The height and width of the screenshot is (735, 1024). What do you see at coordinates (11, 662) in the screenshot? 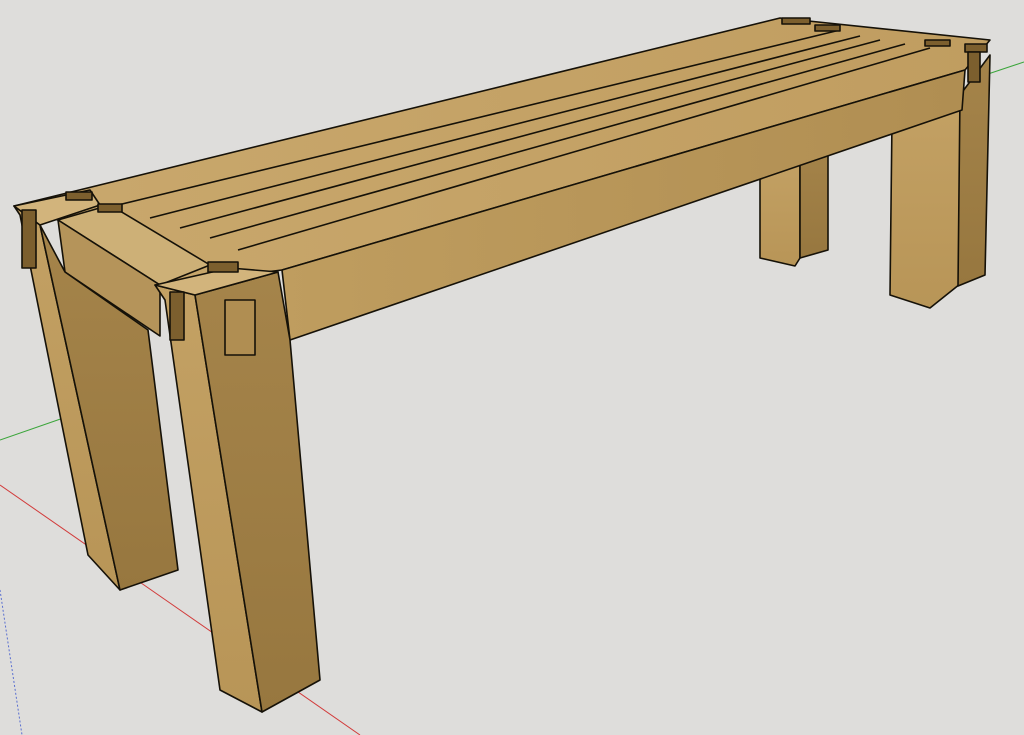
I see `blue-axis-line` at bounding box center [11, 662].